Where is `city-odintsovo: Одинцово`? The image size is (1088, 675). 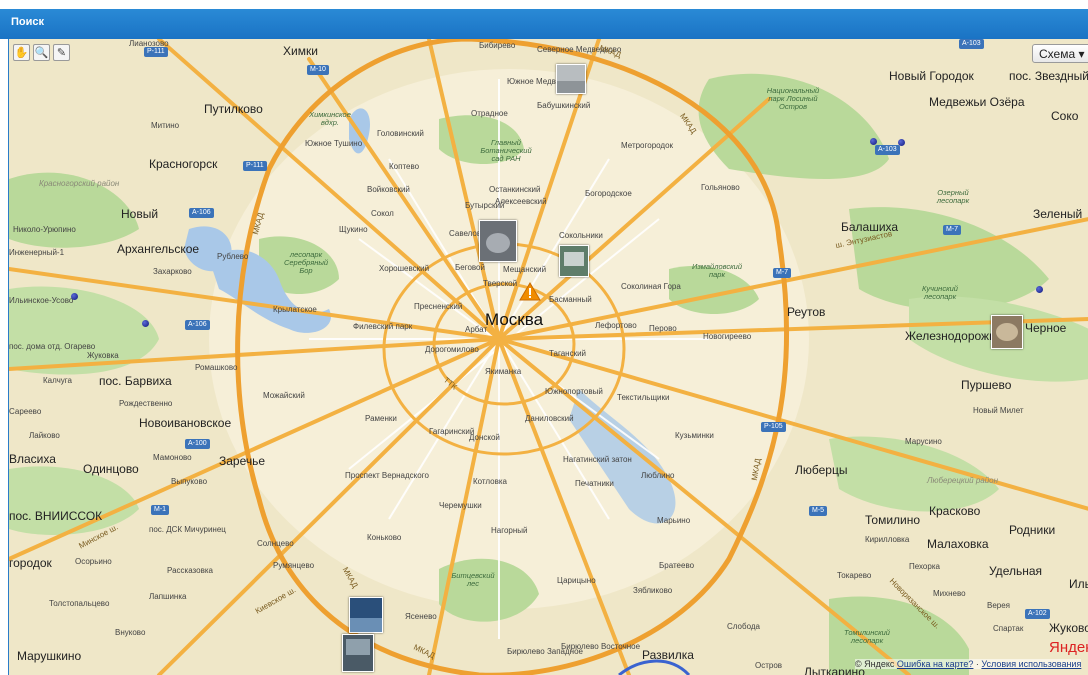
city-odintsovo: Одинцово is located at coordinates (111, 469).